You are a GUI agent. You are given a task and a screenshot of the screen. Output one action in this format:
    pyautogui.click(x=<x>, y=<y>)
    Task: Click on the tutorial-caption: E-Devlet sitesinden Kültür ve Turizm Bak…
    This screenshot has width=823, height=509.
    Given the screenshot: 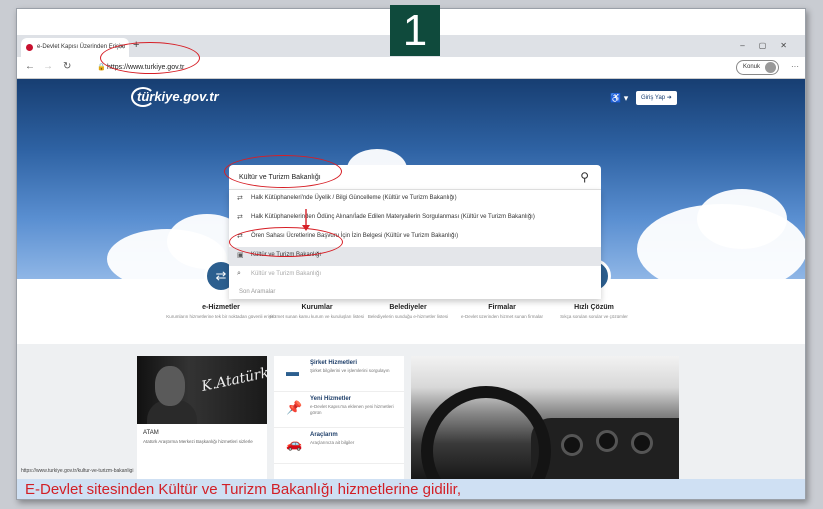 What is the action you would take?
    pyautogui.click(x=411, y=489)
    